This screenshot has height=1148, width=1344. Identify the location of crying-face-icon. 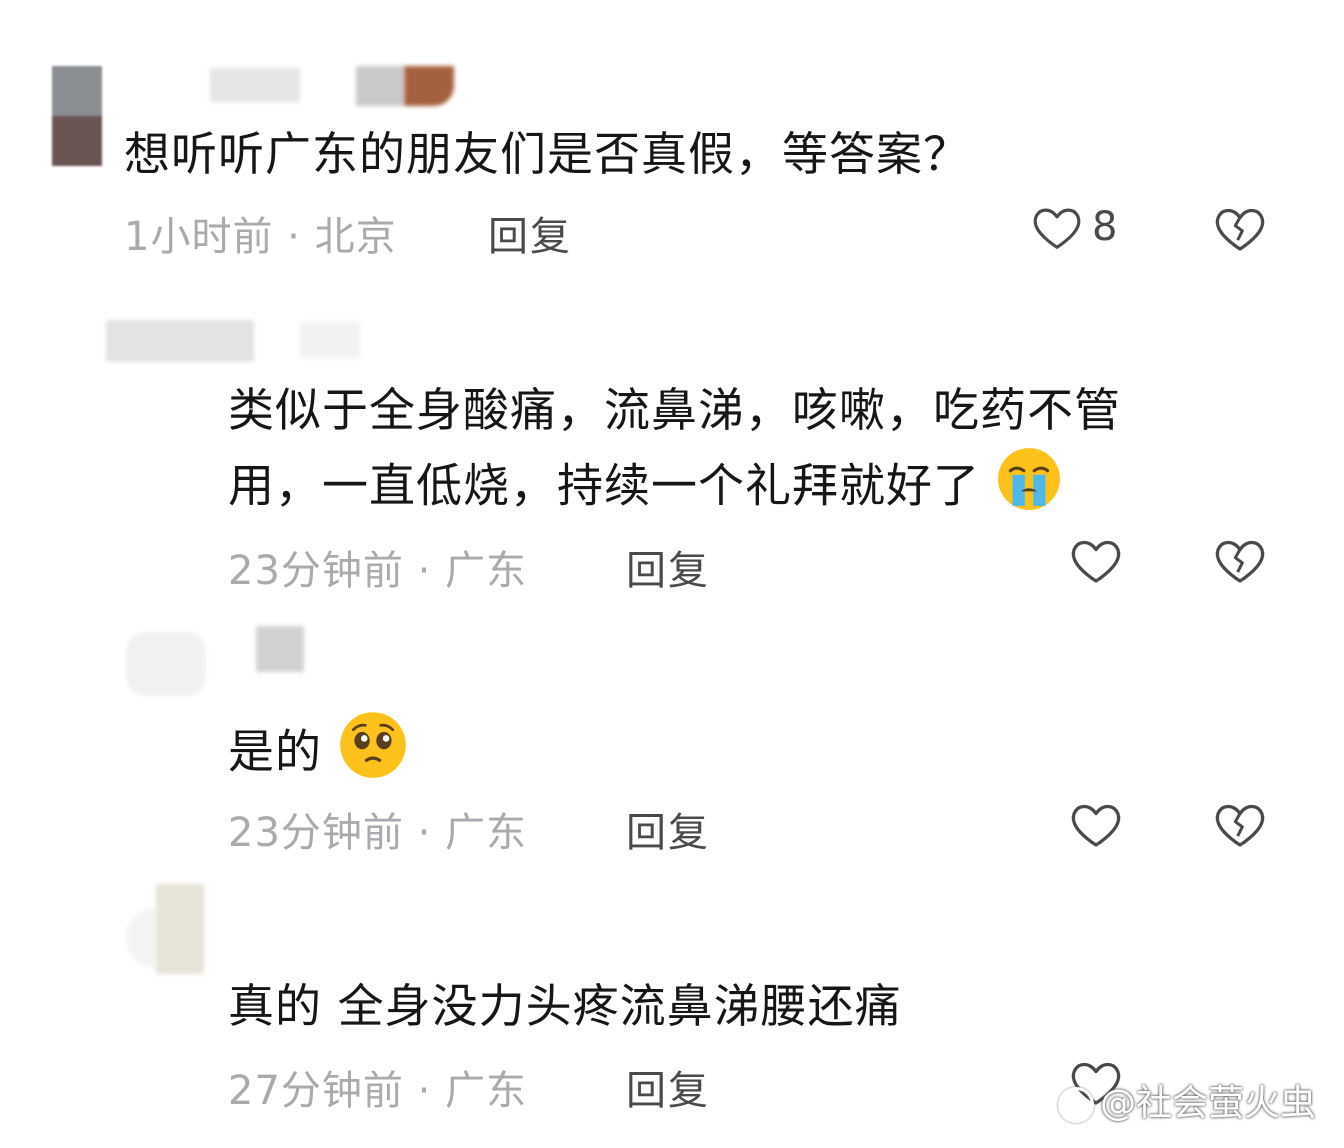
(1029, 489).